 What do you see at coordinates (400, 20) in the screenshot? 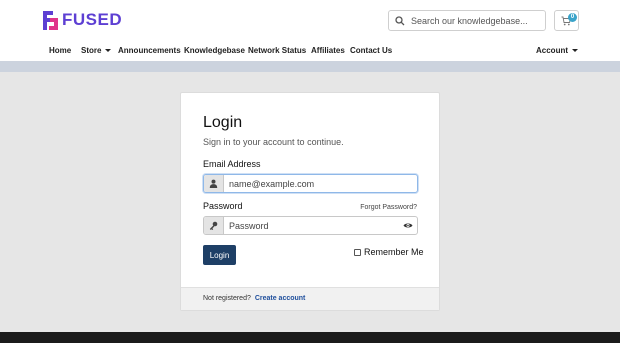
I see `search-icon` at bounding box center [400, 20].